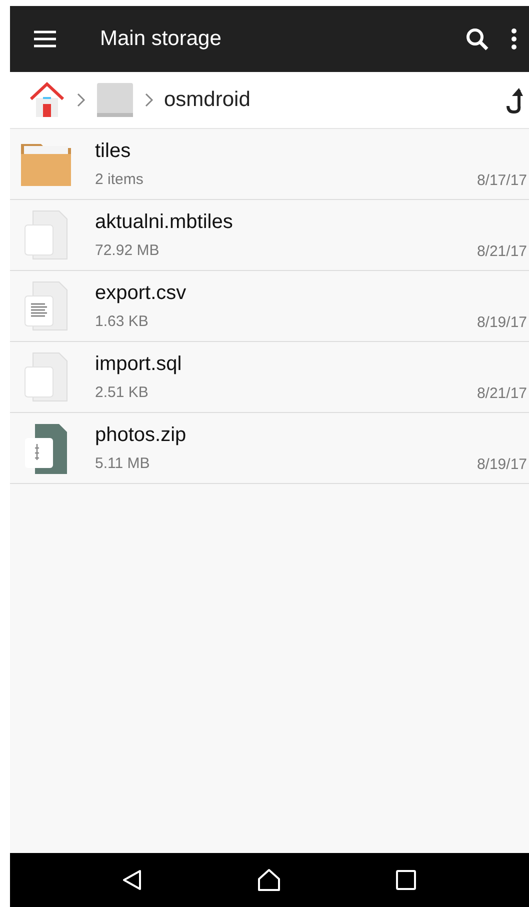 This screenshot has width=529, height=907. Describe the element at coordinates (334, 100) in the screenshot. I see `current-folder: osmdroid` at that location.